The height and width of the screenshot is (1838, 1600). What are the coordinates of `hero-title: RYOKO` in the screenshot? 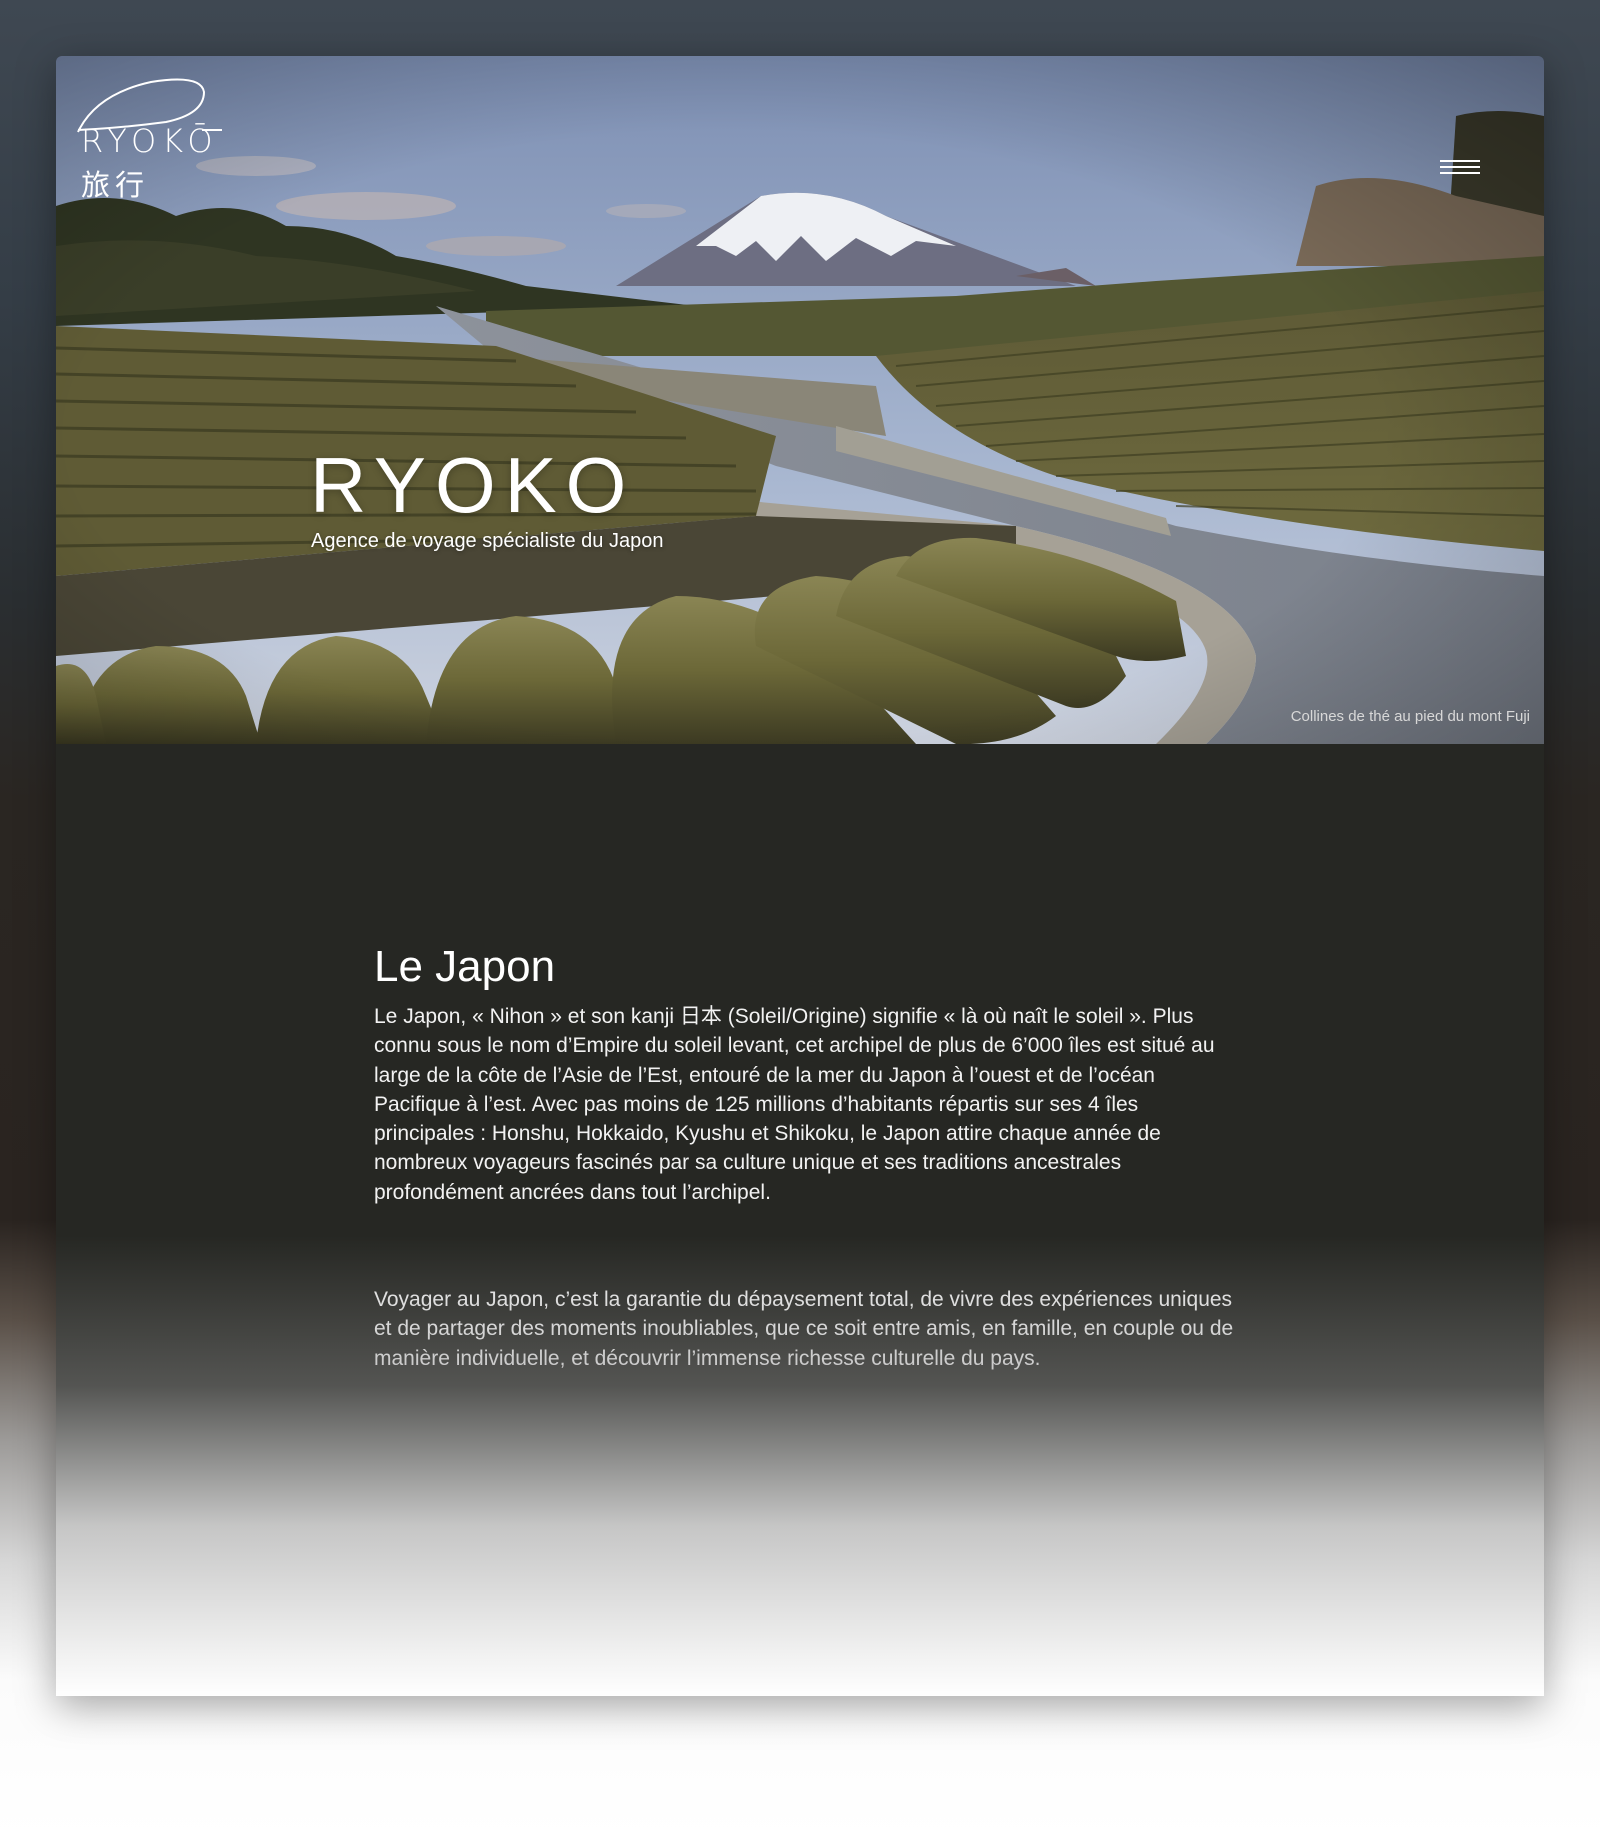 It's located at (473, 485).